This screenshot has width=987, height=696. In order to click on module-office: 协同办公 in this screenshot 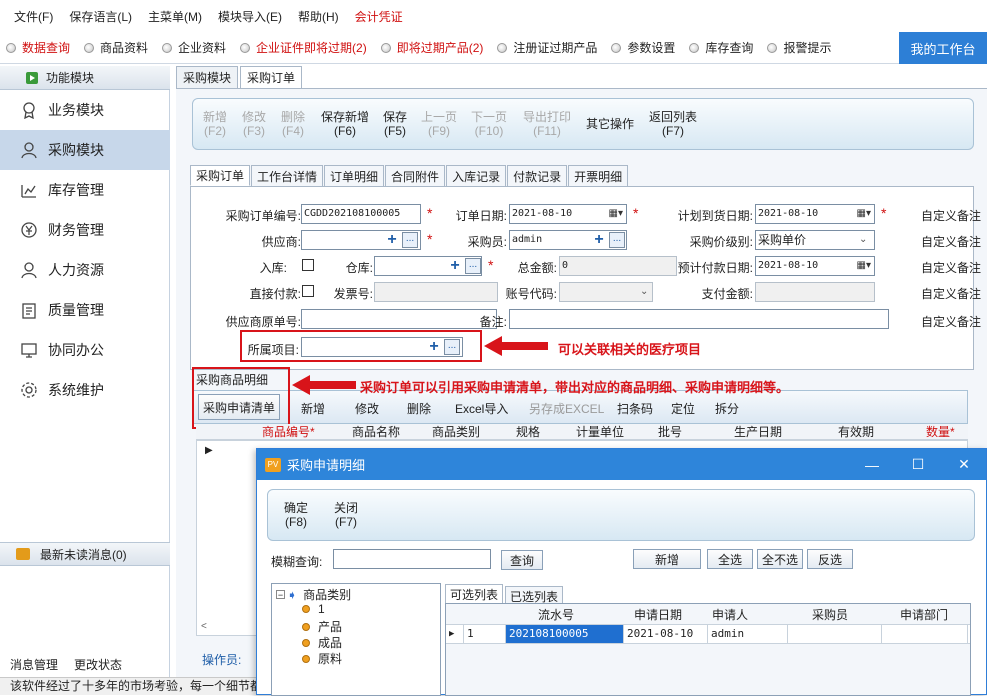, I will do `click(85, 350)`.